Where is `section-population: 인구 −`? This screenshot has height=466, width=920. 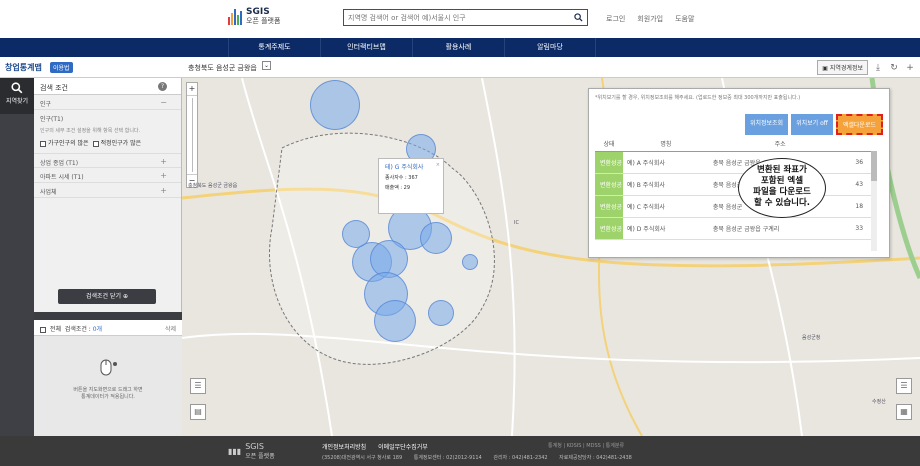
section-population: 인구 − is located at coordinates (107, 102).